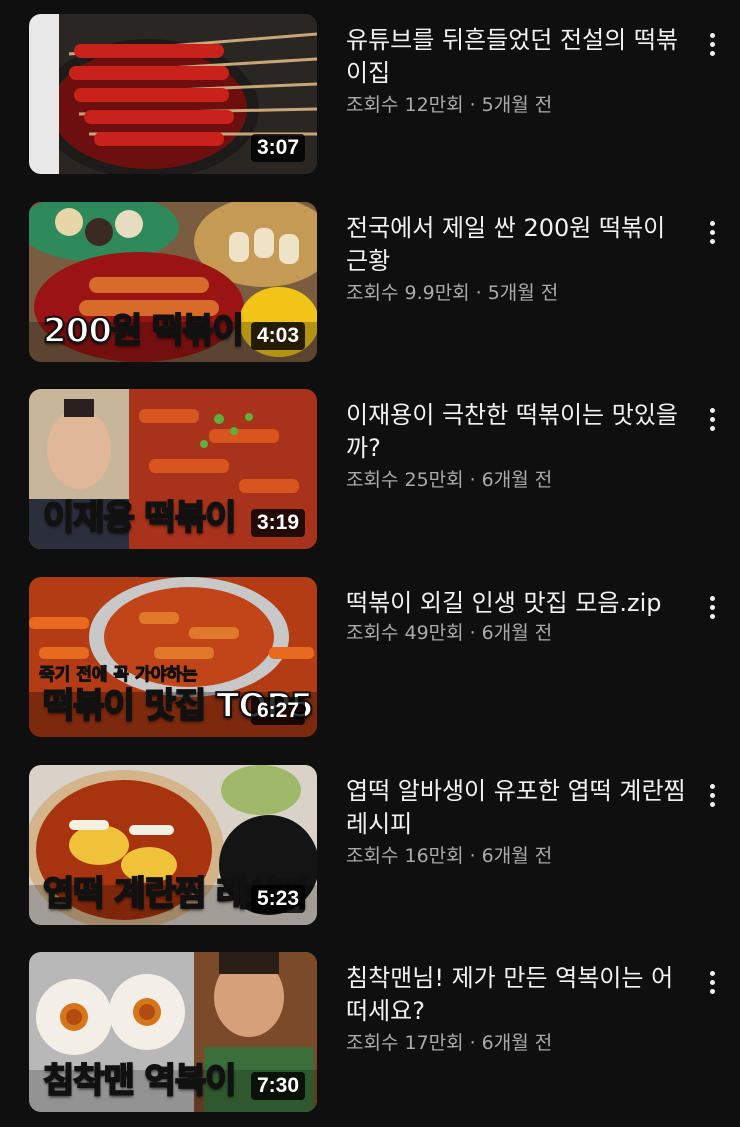 The image size is (740, 1127). Describe the element at coordinates (518, 808) in the screenshot. I see `video-title: 엽떡 알바생이 유포한 엽떡 계란찜 레시피` at that location.